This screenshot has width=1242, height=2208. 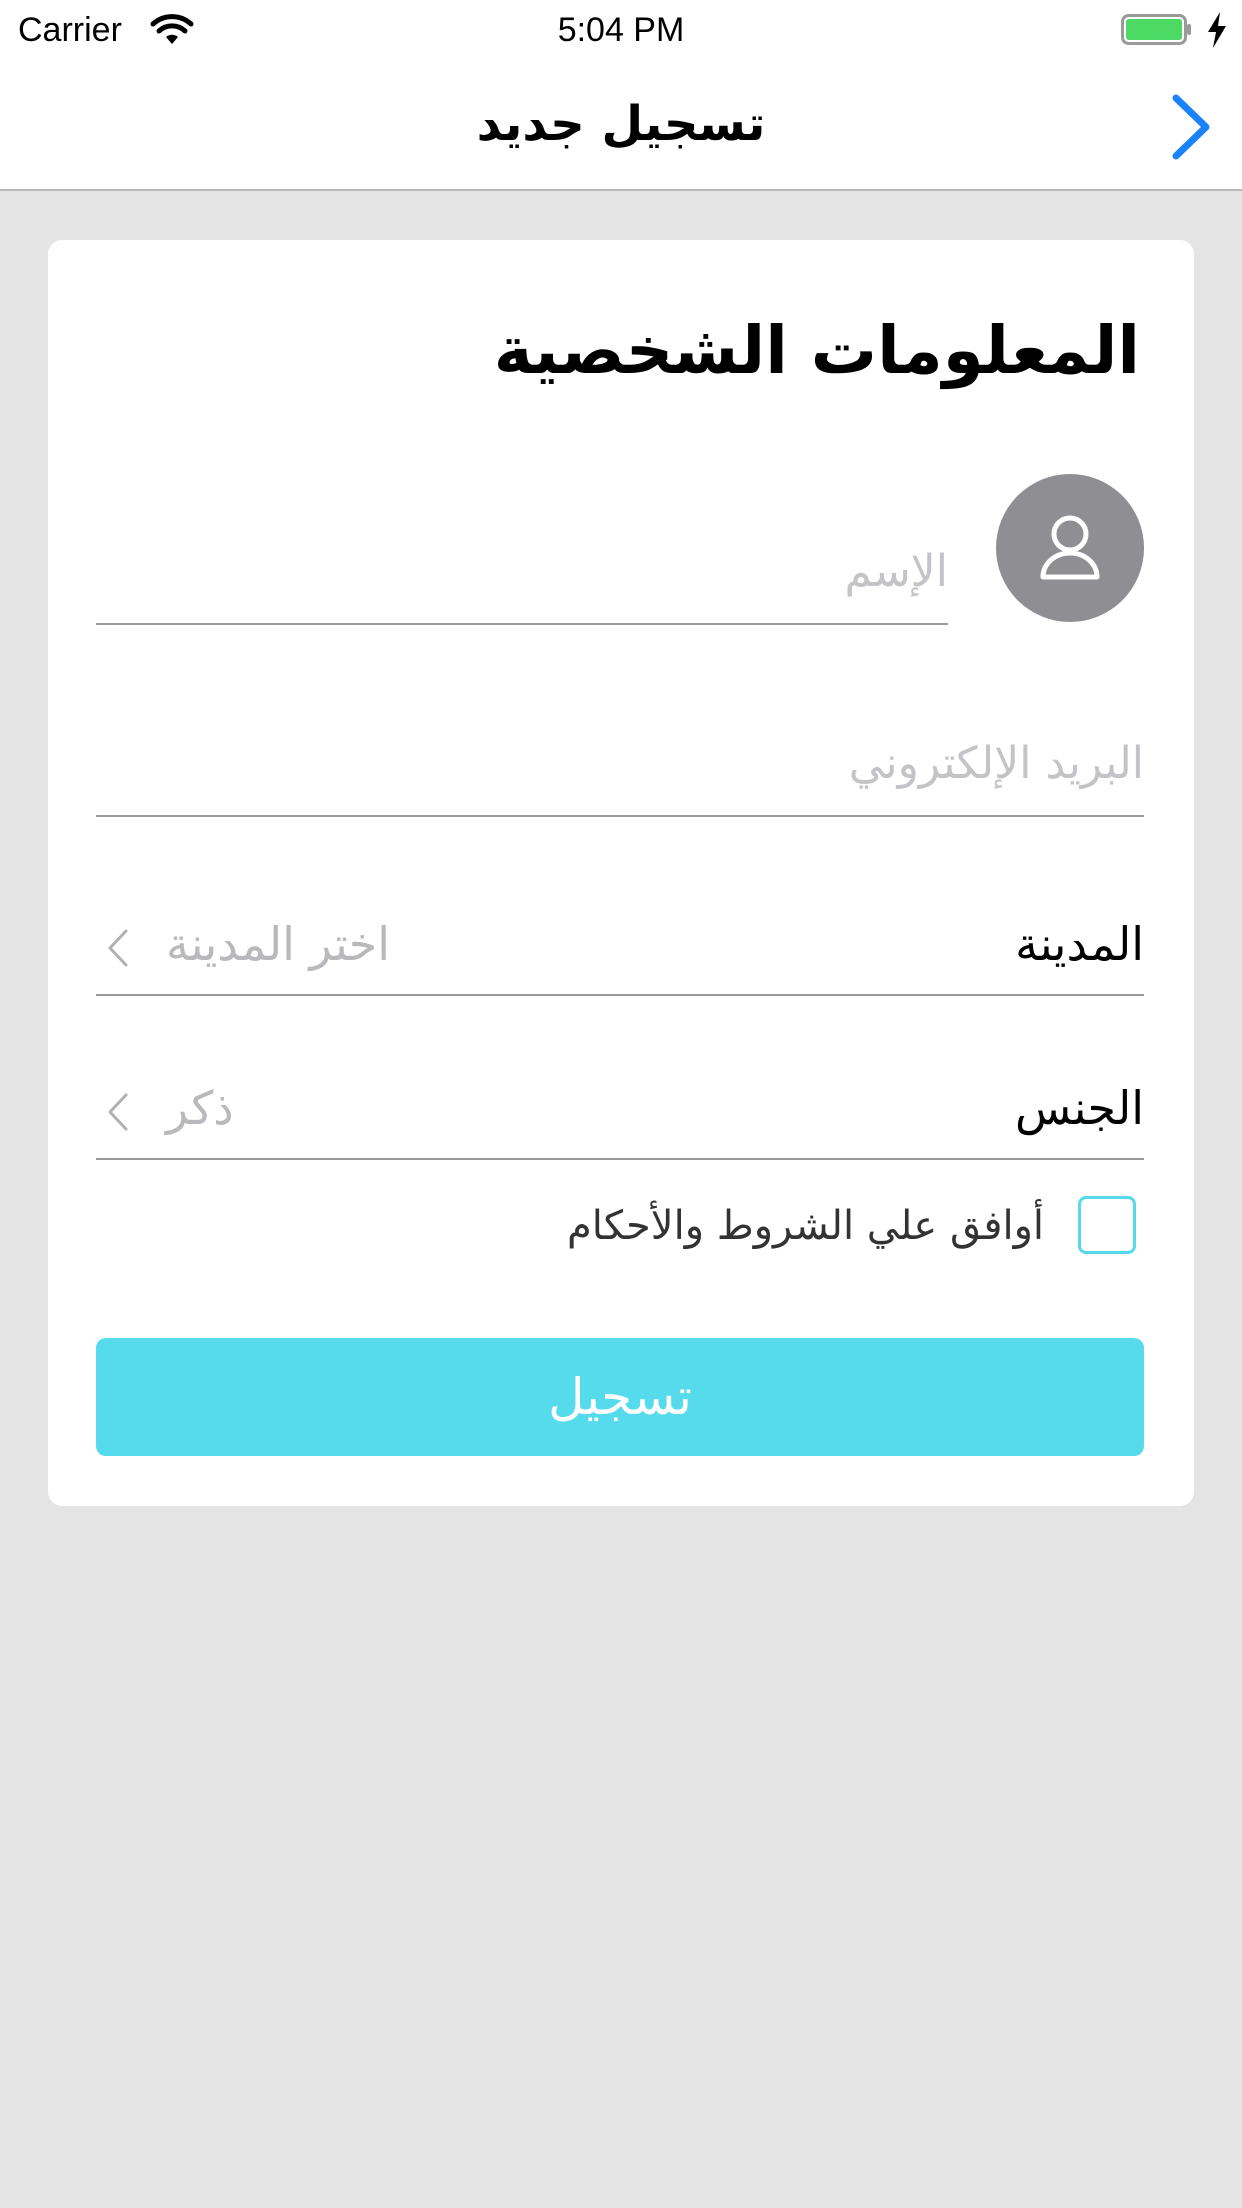 I want to click on status-time: 5:04 PM, so click(x=621, y=30).